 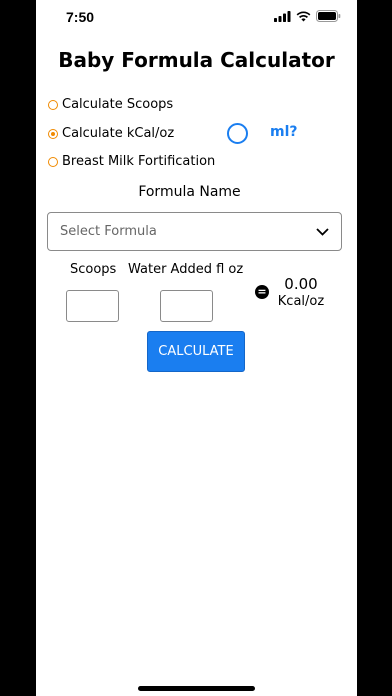 I want to click on water-added-label: Water Added fl oz, so click(x=186, y=269).